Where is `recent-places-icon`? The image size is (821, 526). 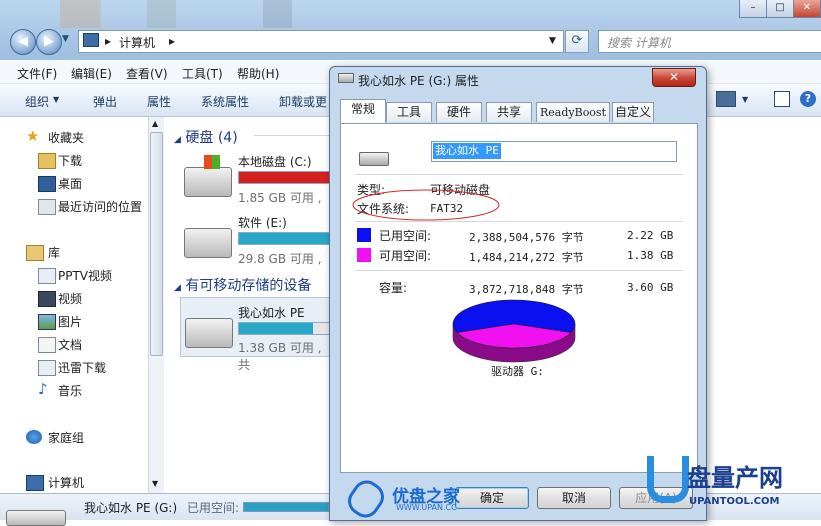
recent-places-icon is located at coordinates (47, 207).